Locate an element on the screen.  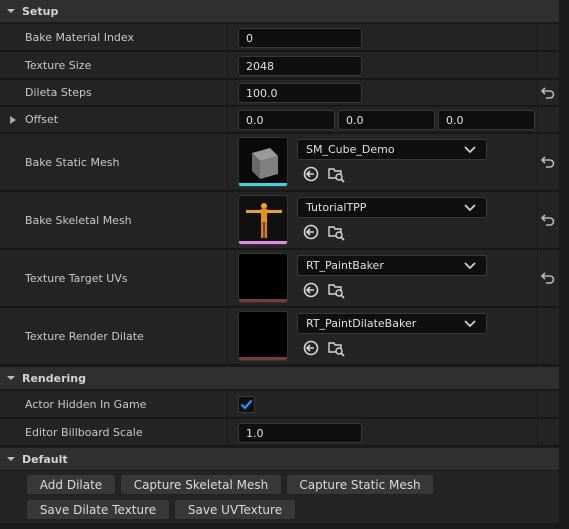
section-setup-header: Setup is located at coordinates (284, 11).